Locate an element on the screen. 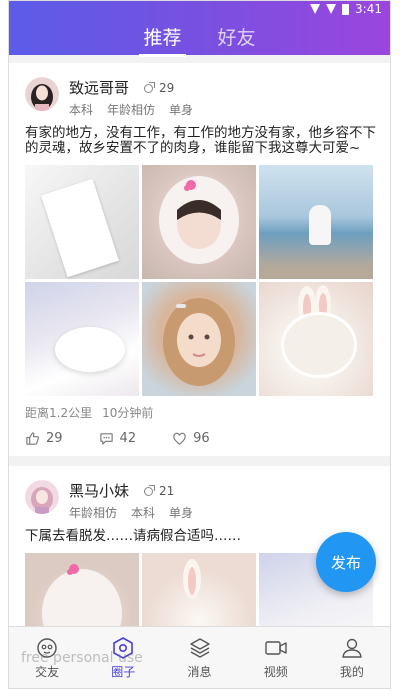 This screenshot has height=696, width=400. nav-label: 消息 is located at coordinates (199, 671).